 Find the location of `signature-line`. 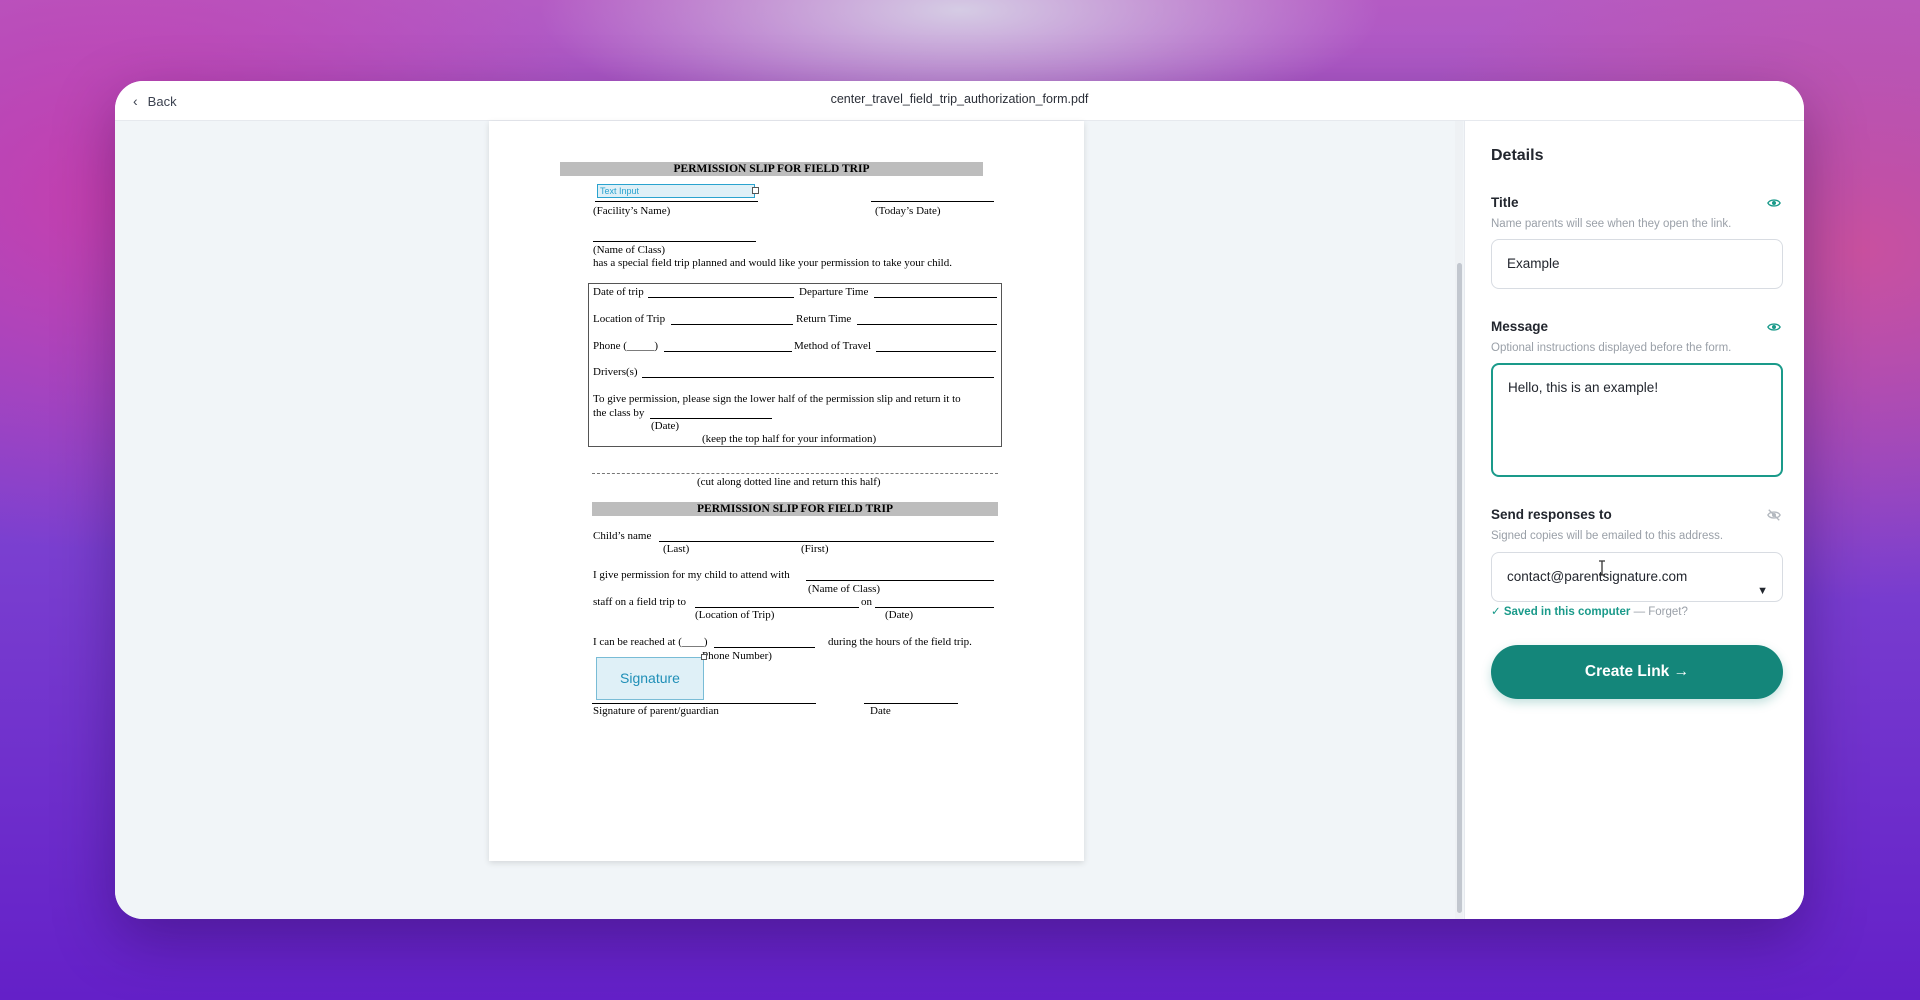

signature-line is located at coordinates (704, 703).